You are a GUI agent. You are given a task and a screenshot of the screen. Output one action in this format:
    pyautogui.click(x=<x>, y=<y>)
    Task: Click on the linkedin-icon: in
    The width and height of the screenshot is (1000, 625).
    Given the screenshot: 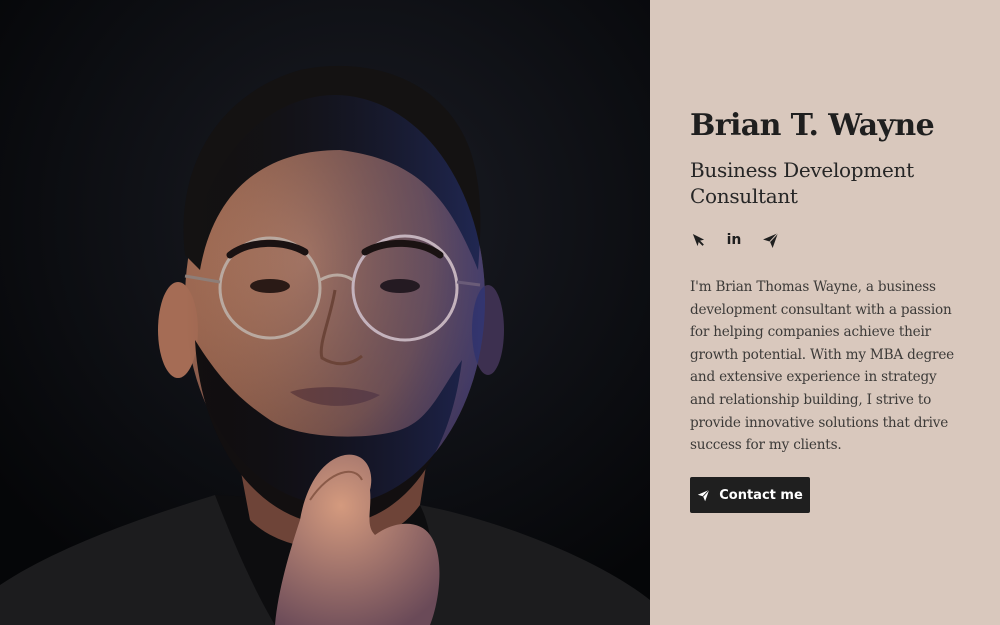 What is the action you would take?
    pyautogui.click(x=734, y=240)
    